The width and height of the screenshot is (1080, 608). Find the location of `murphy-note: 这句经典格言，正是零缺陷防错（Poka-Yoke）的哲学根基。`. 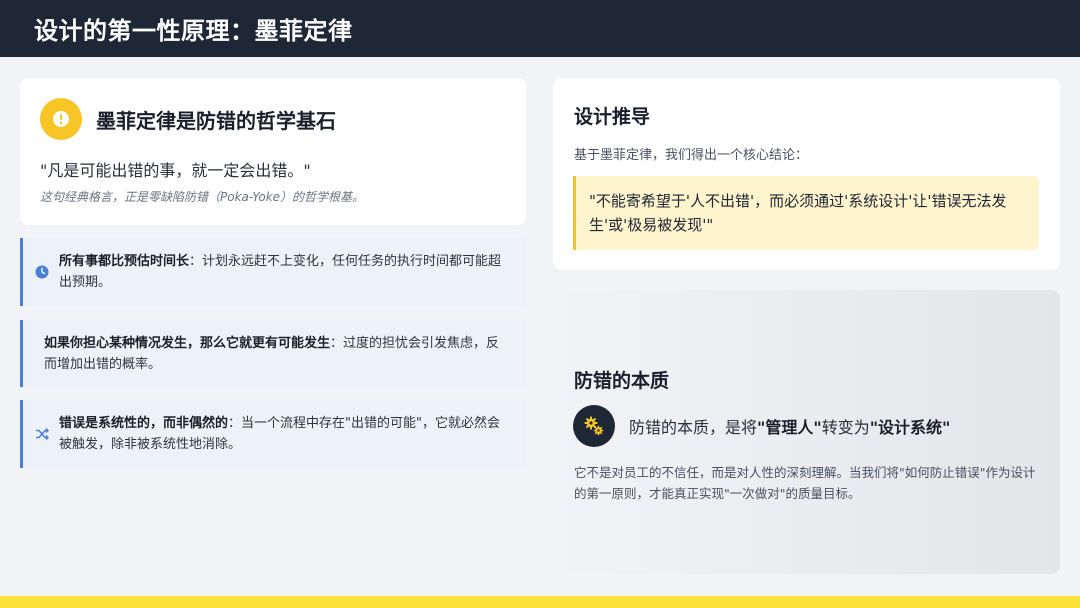

murphy-note: 这句经典格言，正是零缺陷防错（Poka-Yoke）的哲学根基。 is located at coordinates (202, 197).